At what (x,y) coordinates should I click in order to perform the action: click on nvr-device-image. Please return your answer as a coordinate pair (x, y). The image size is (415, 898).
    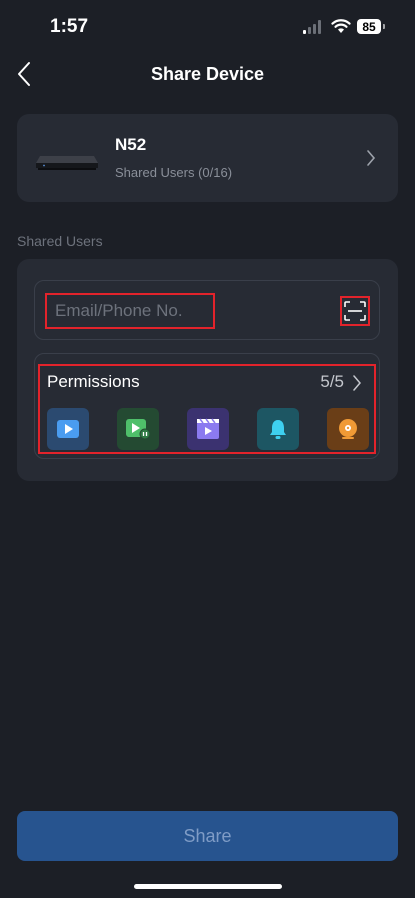
    Looking at the image, I should click on (67, 163).